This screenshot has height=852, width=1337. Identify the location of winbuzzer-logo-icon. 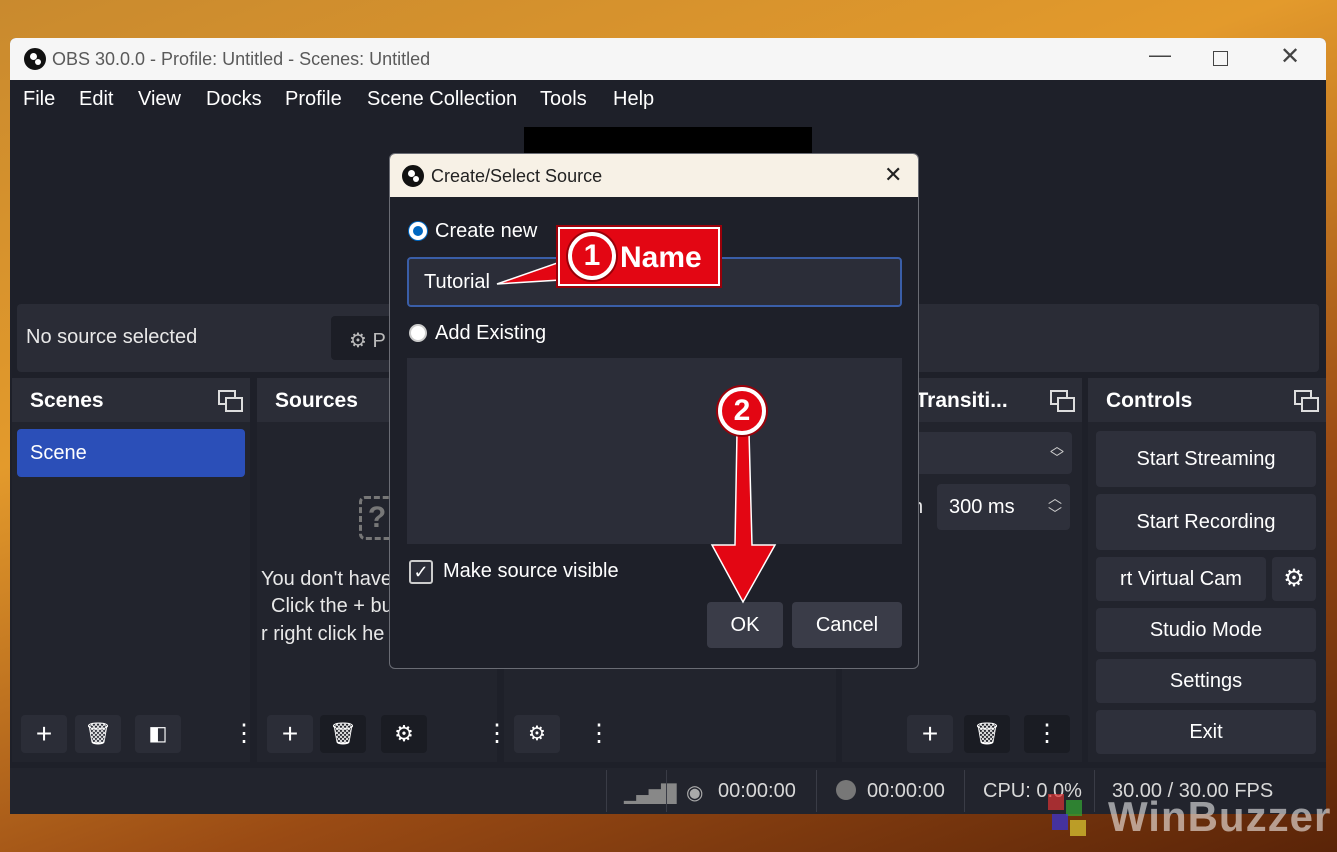
(1070, 817).